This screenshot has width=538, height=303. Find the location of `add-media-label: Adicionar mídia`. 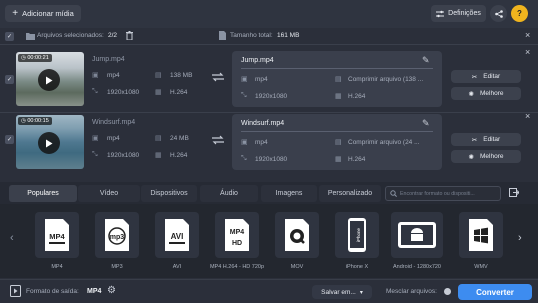

add-media-label: Adicionar mídia is located at coordinates (48, 13).